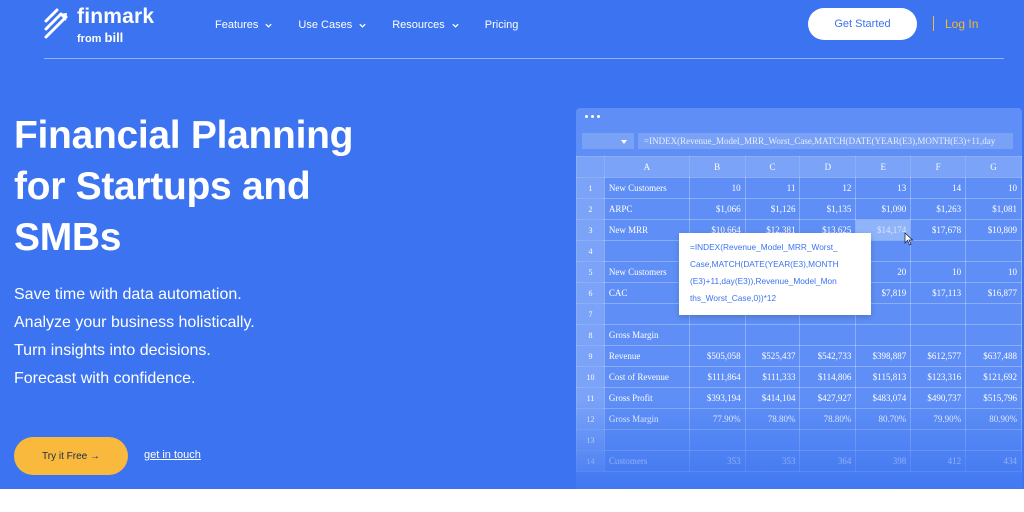 The image size is (1024, 512). I want to click on brand-from-prefix: from, so click(89, 39).